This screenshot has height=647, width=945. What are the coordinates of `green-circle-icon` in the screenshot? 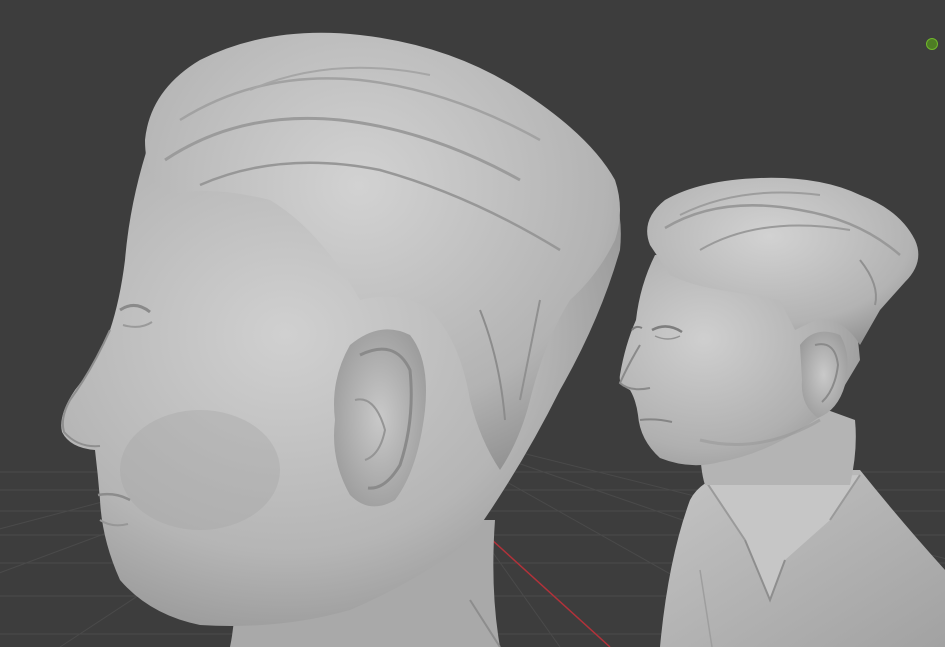 It's located at (932, 44).